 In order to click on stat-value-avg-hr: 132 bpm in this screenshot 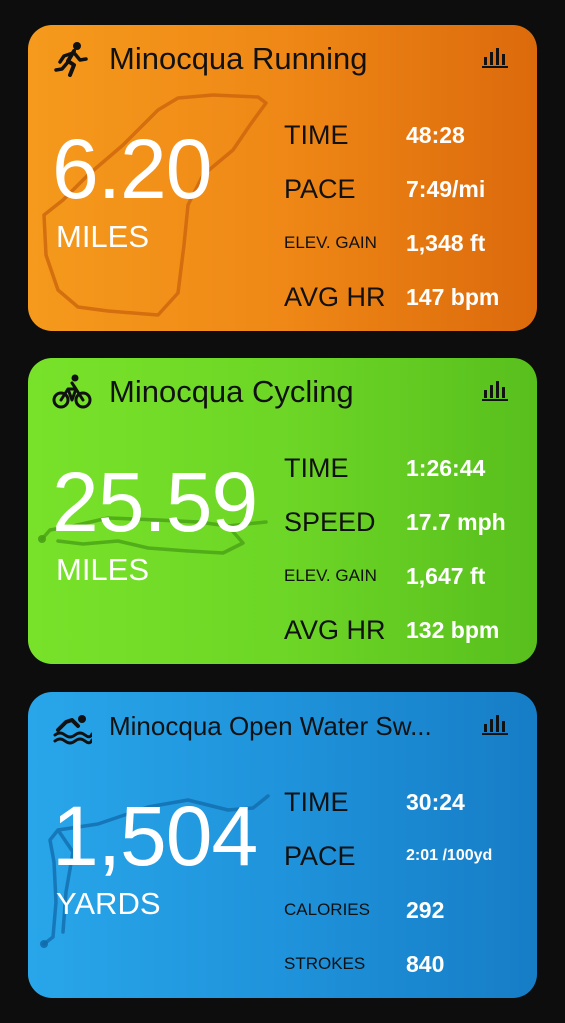, I will do `click(453, 630)`.